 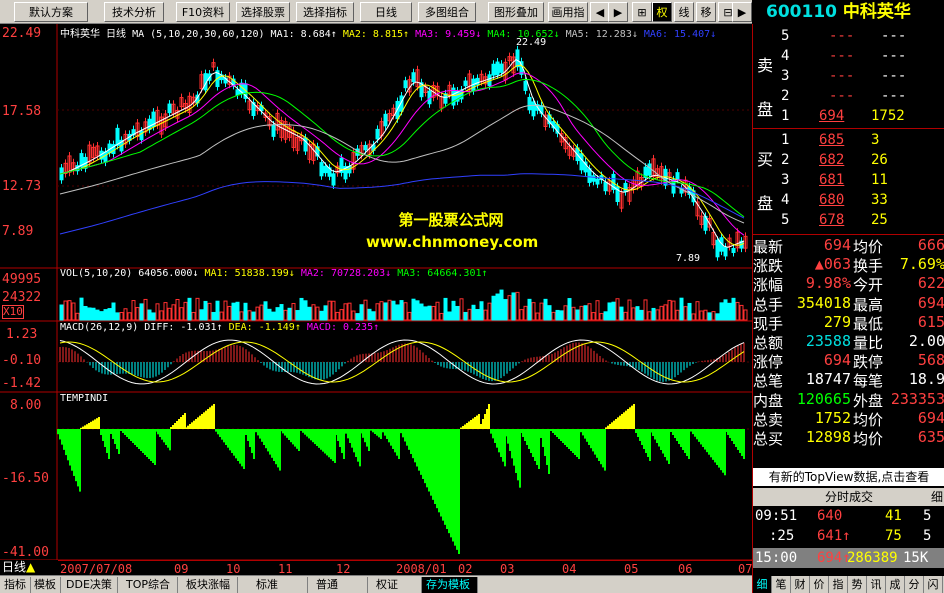 I want to click on right-tab-7: 成, so click(x=895, y=584).